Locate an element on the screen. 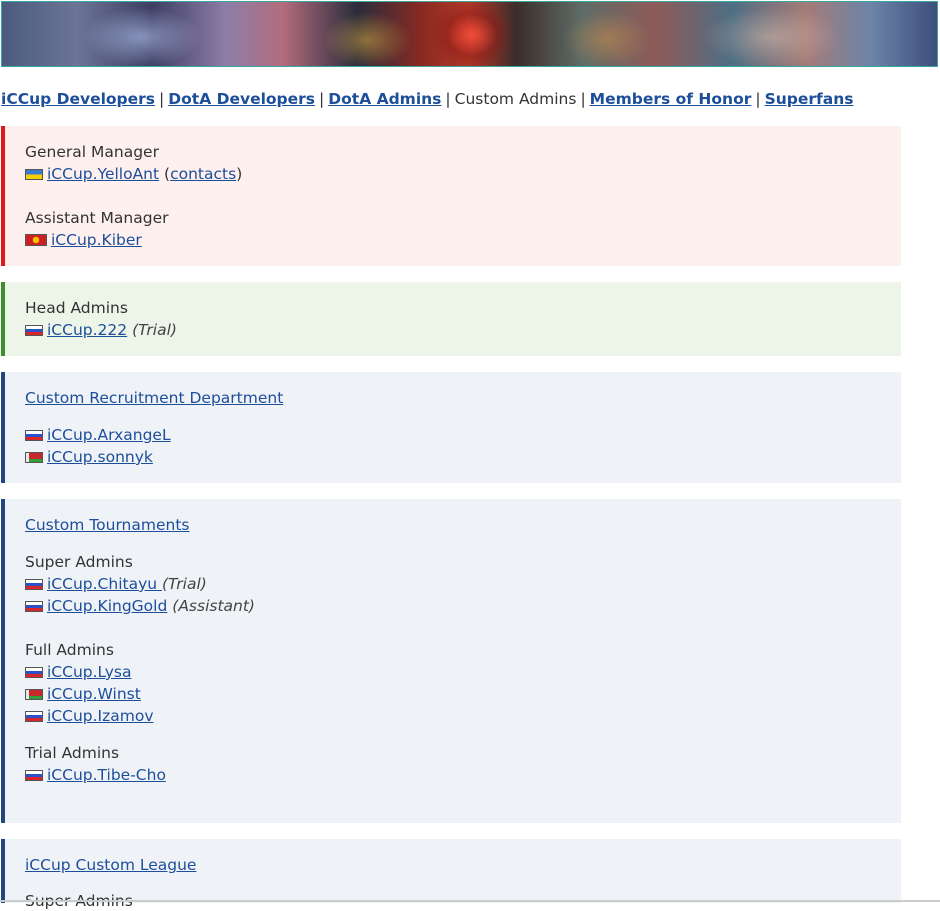  am-name-link: iCCup.Kiber is located at coordinates (96, 240).